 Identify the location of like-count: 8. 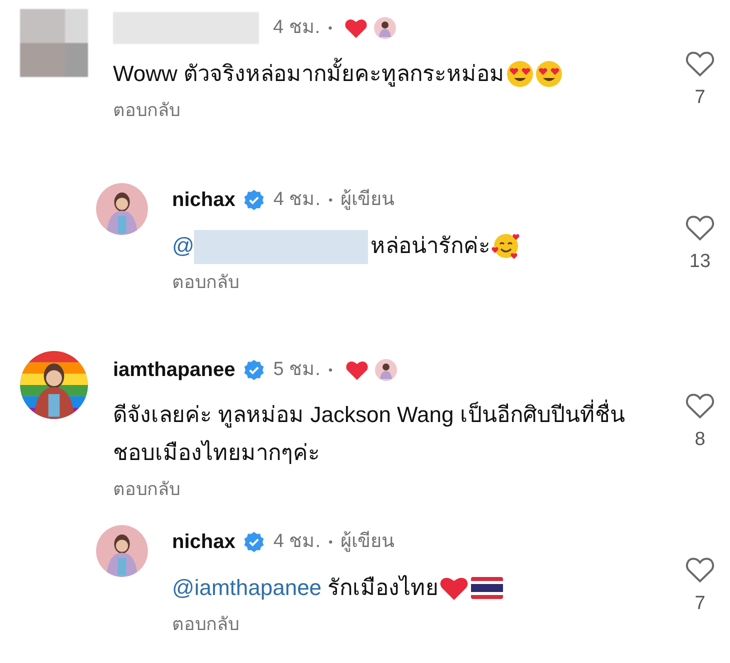
(700, 440).